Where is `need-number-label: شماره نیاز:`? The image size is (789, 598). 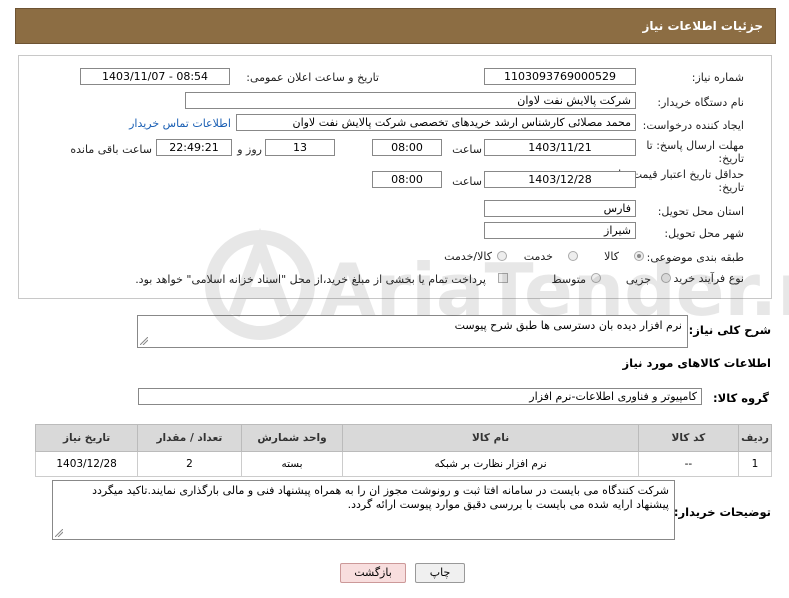
need-number-label: شماره نیاز: is located at coordinates (717, 77).